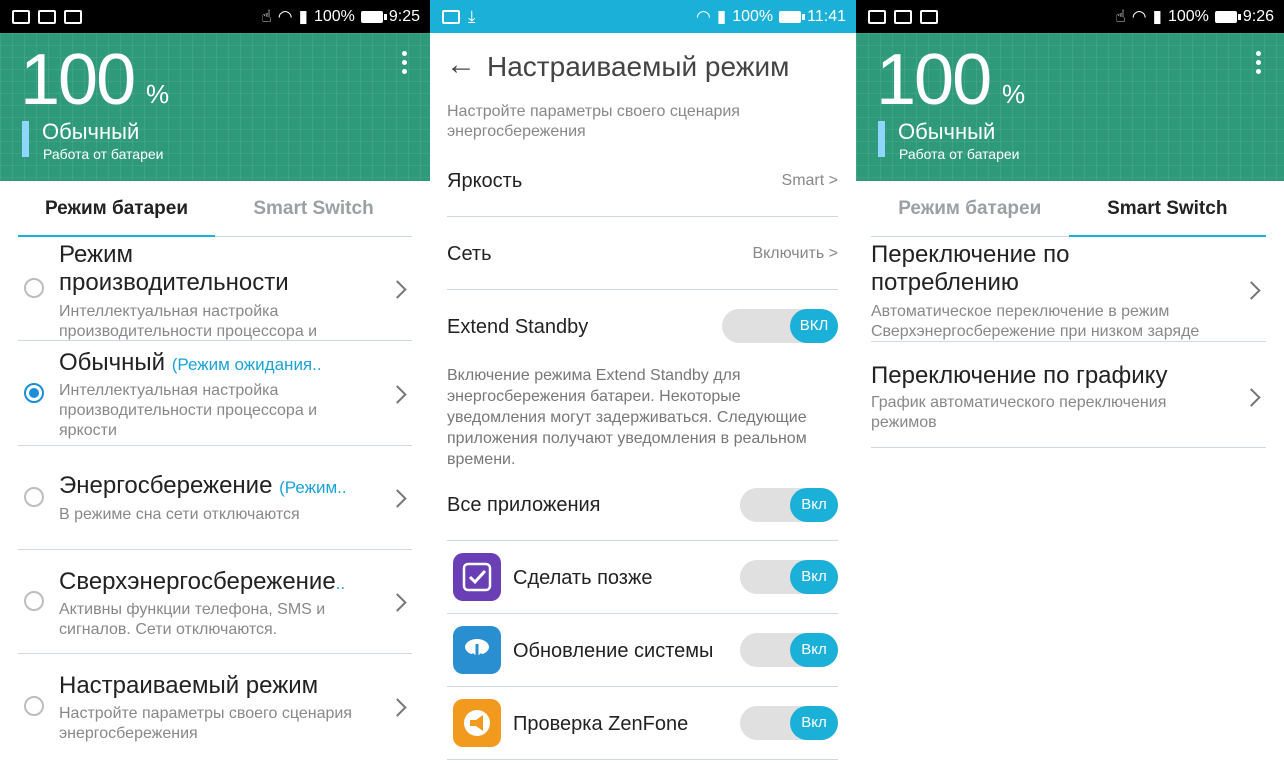  I want to click on clock: 11:41, so click(826, 16).